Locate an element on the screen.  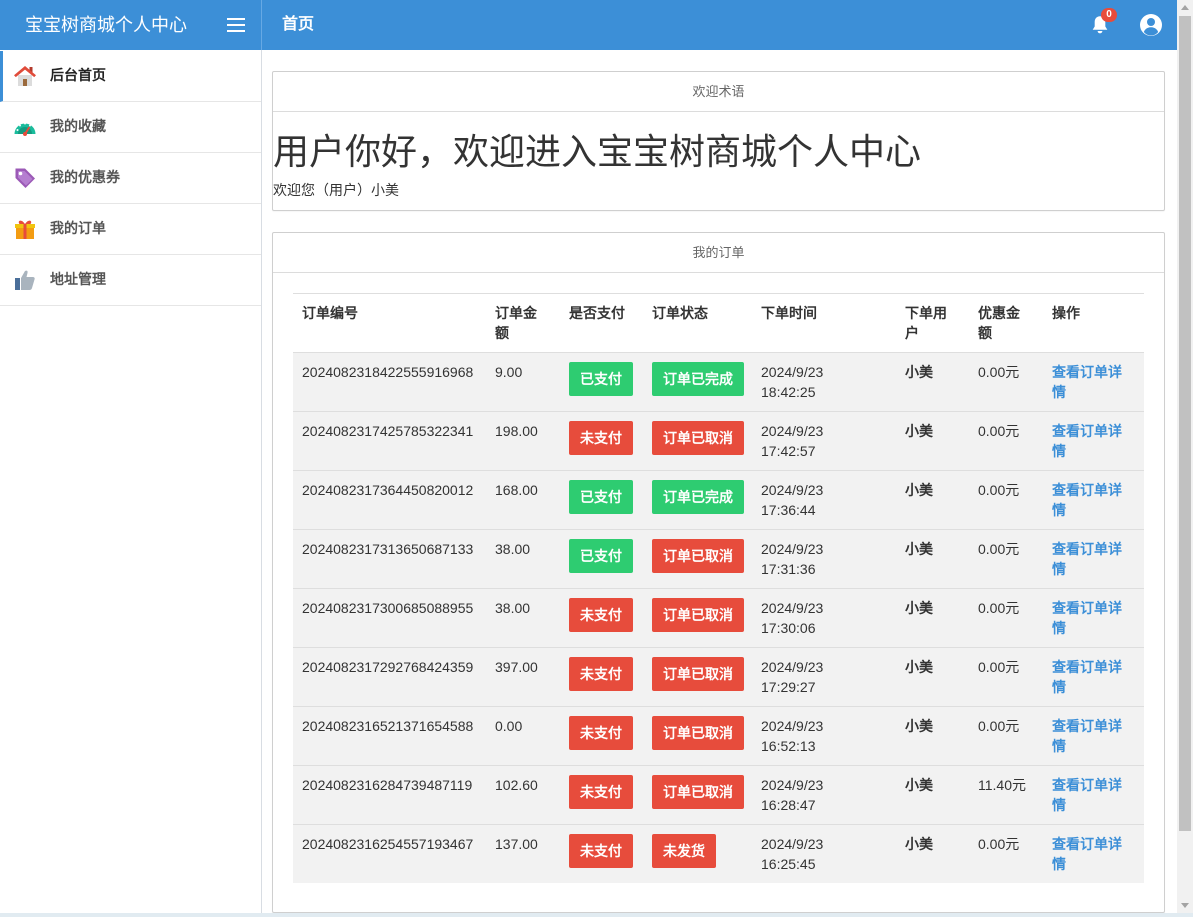
order-amount-cell: 198.00 is located at coordinates (523, 441).